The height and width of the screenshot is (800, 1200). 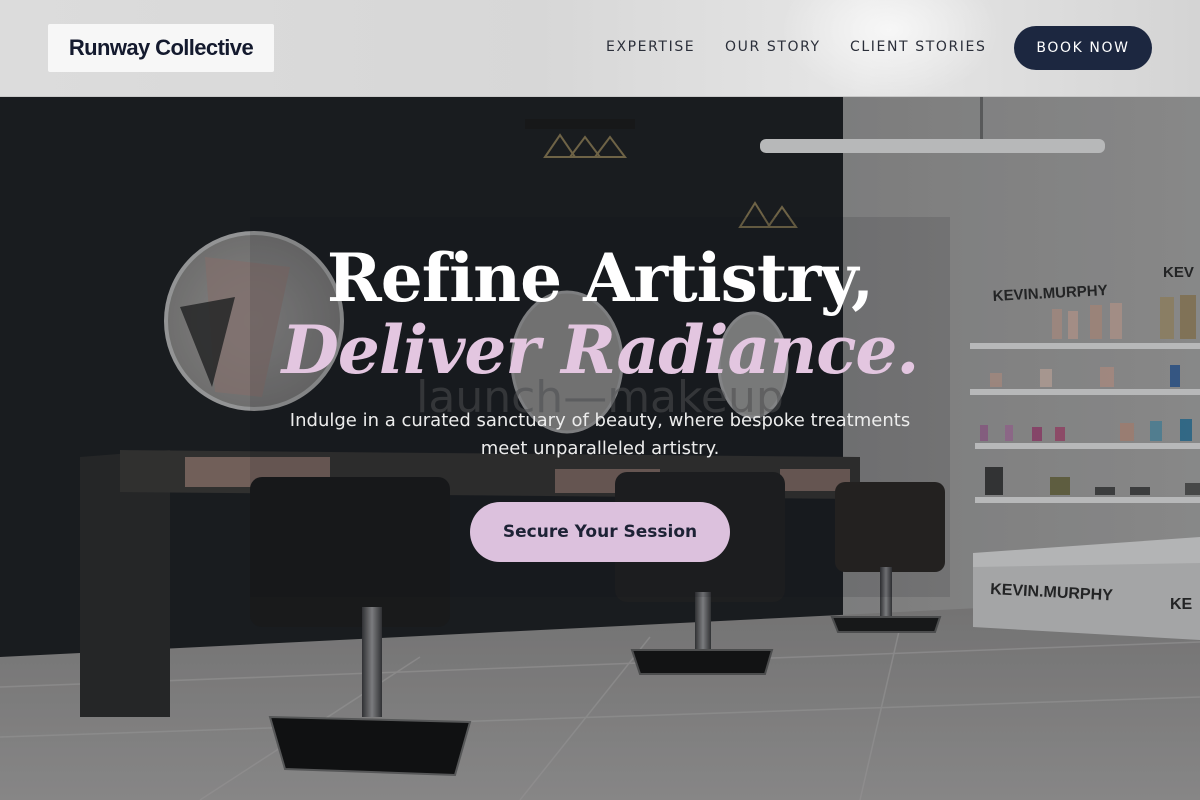 What do you see at coordinates (161, 48) in the screenshot?
I see `logo: Runway Collective` at bounding box center [161, 48].